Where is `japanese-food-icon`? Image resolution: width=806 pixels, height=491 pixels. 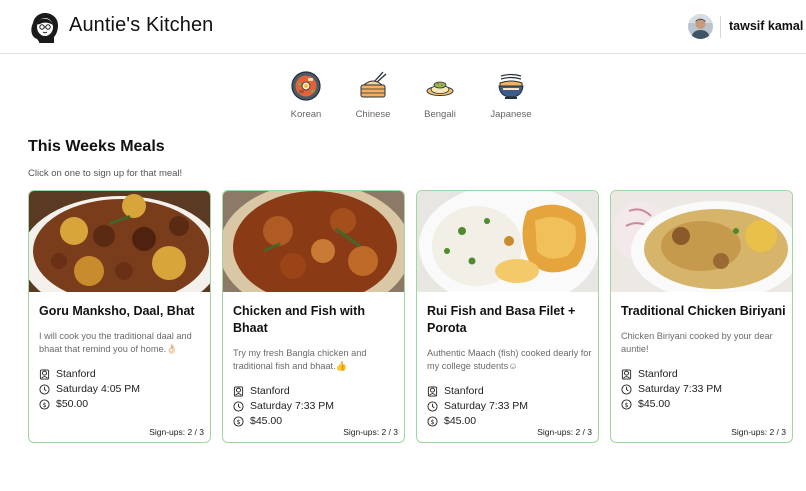
japanese-food-icon is located at coordinates (511, 86).